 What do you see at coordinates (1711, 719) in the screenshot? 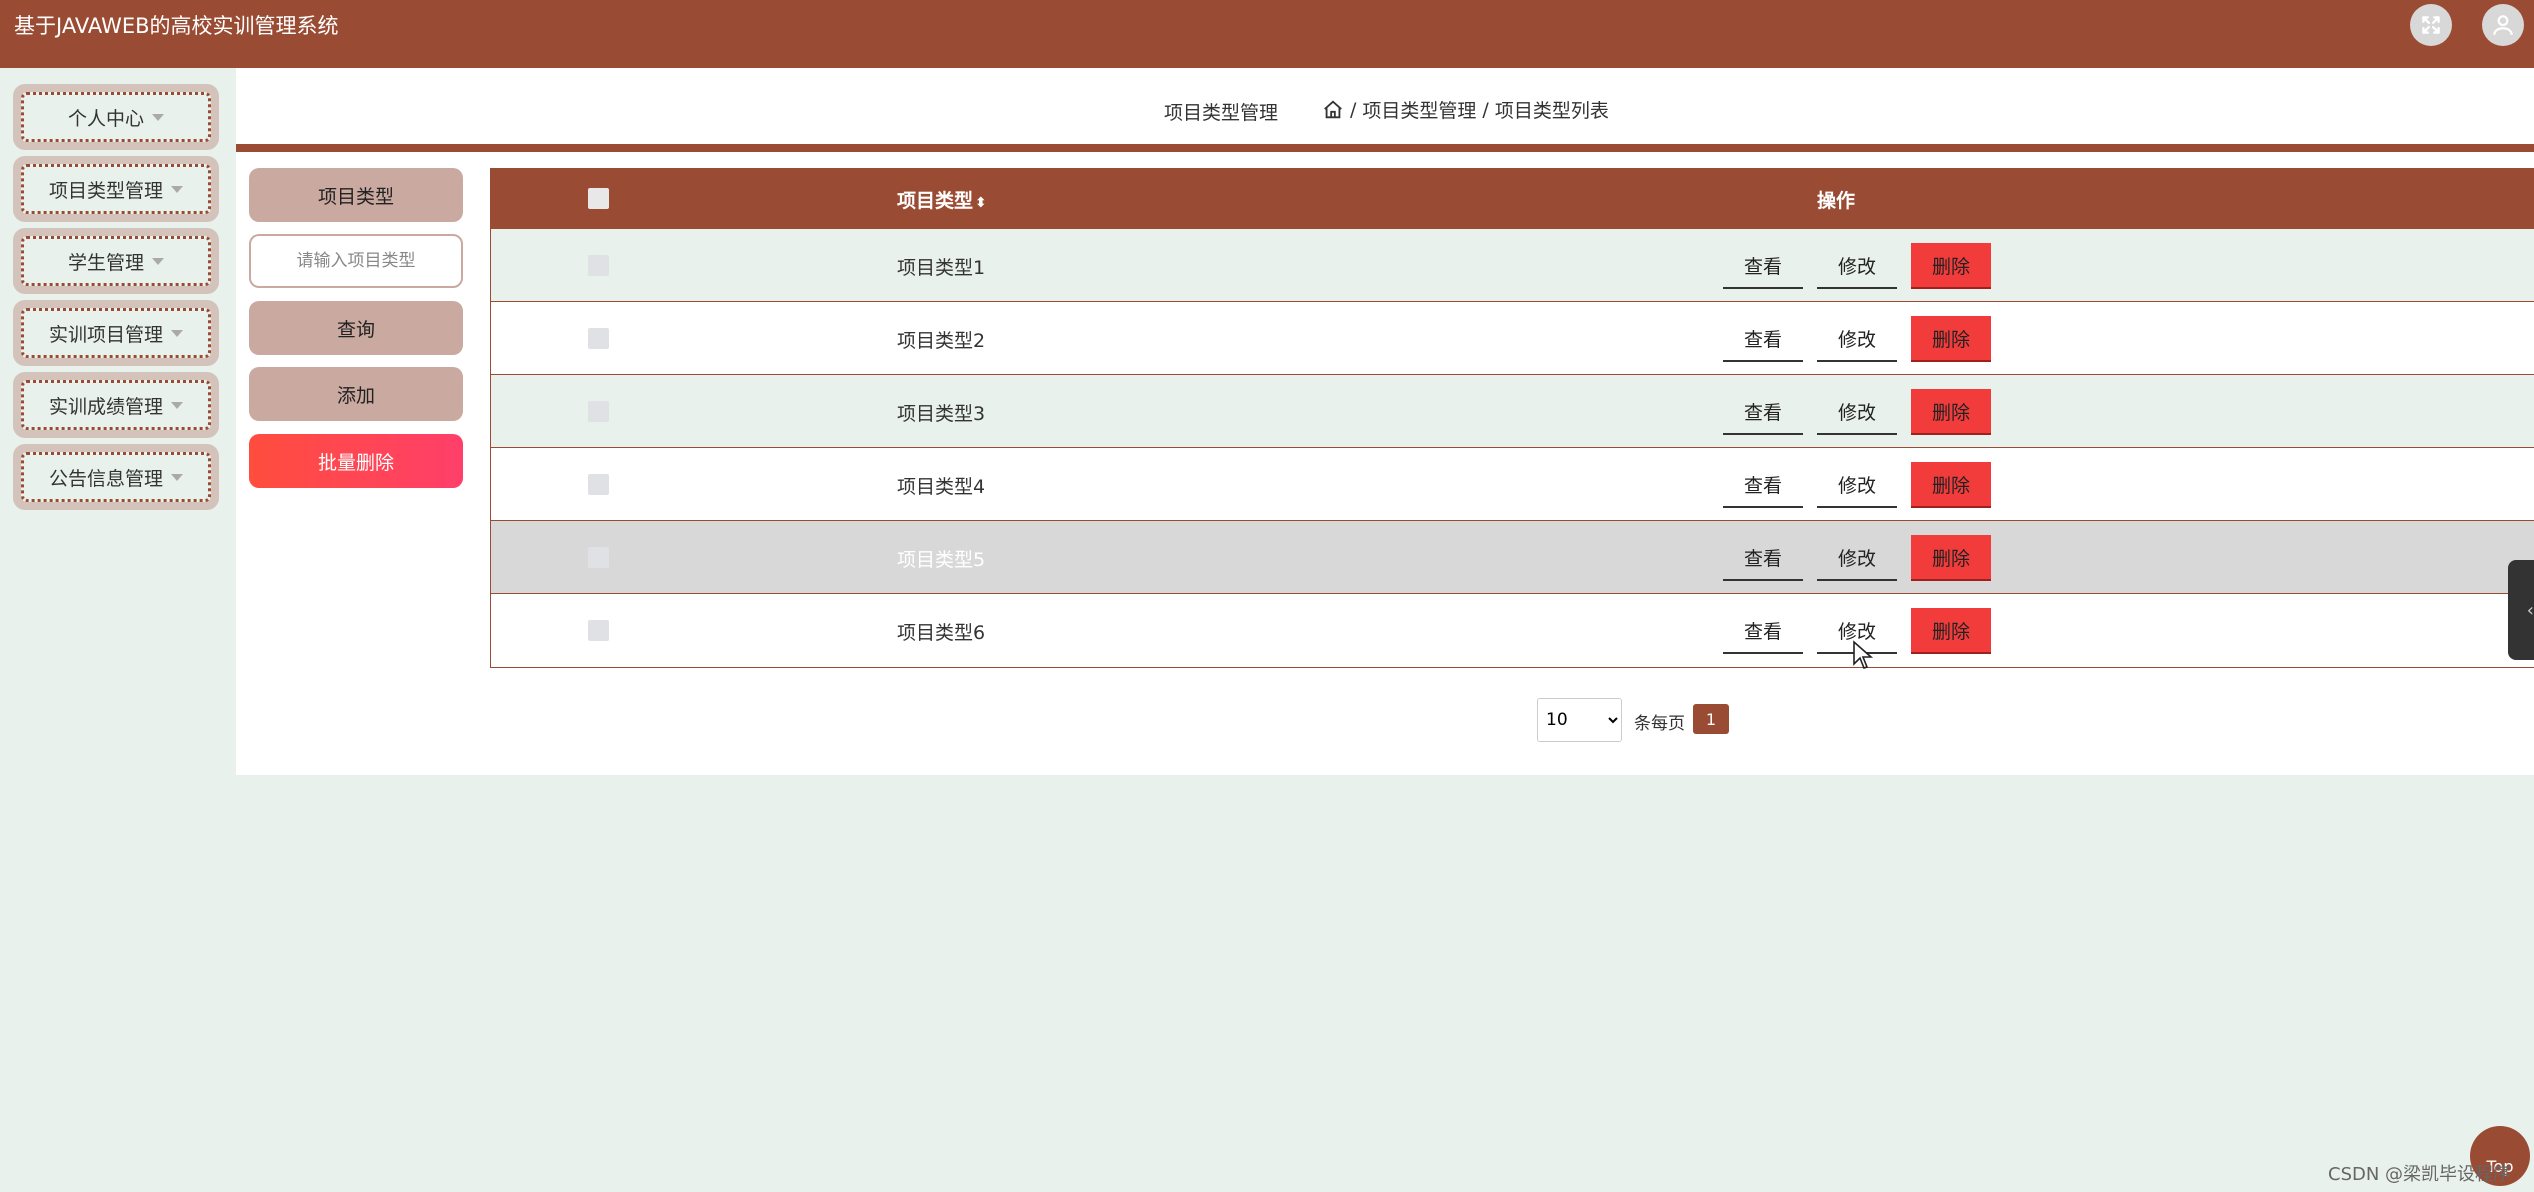
I see `page-number-button: 1` at bounding box center [1711, 719].